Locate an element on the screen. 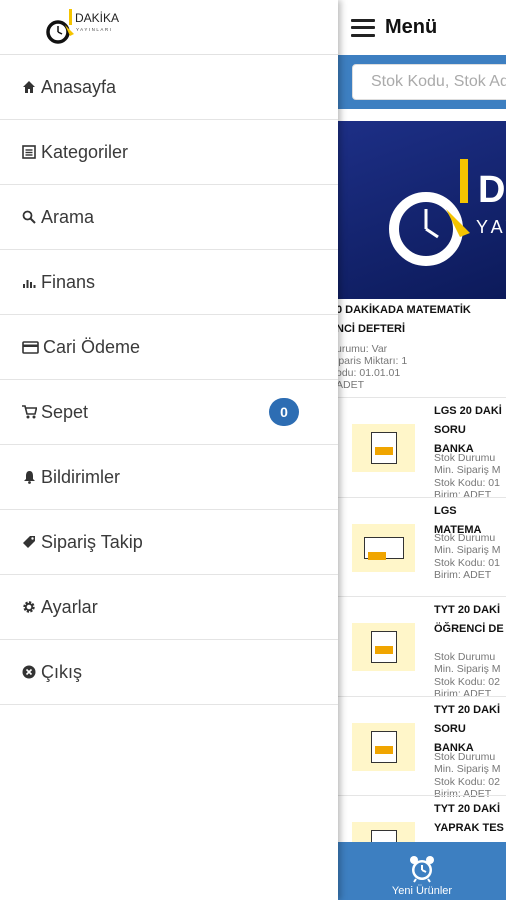  drawer-header: DAKİKA YAYINLARI is located at coordinates (169, 27).